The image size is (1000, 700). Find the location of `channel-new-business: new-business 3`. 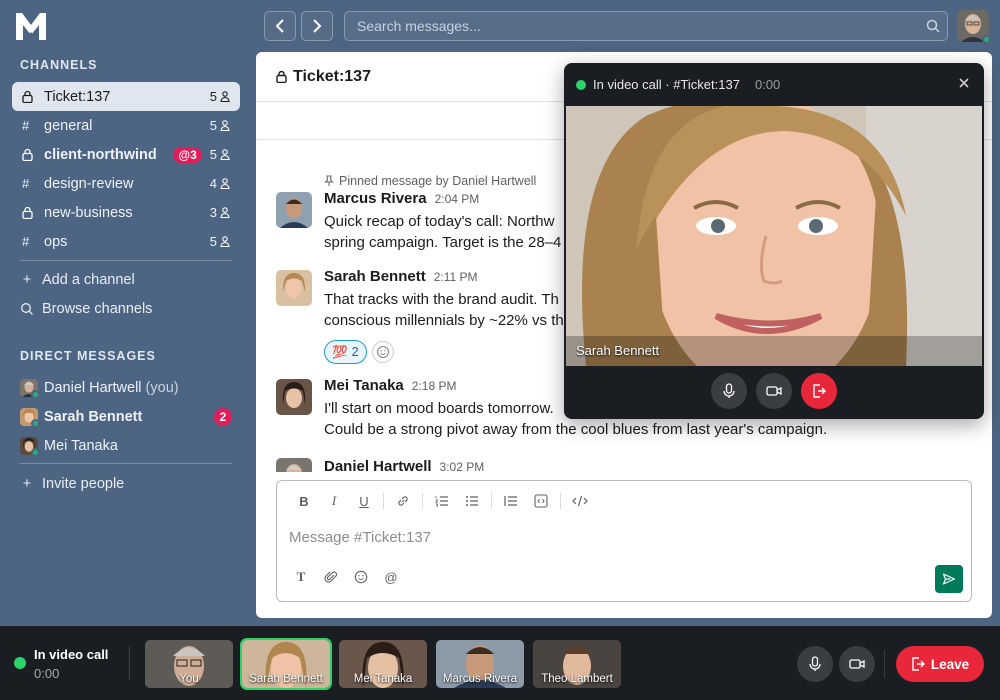

channel-new-business: new-business 3 is located at coordinates (126, 212).